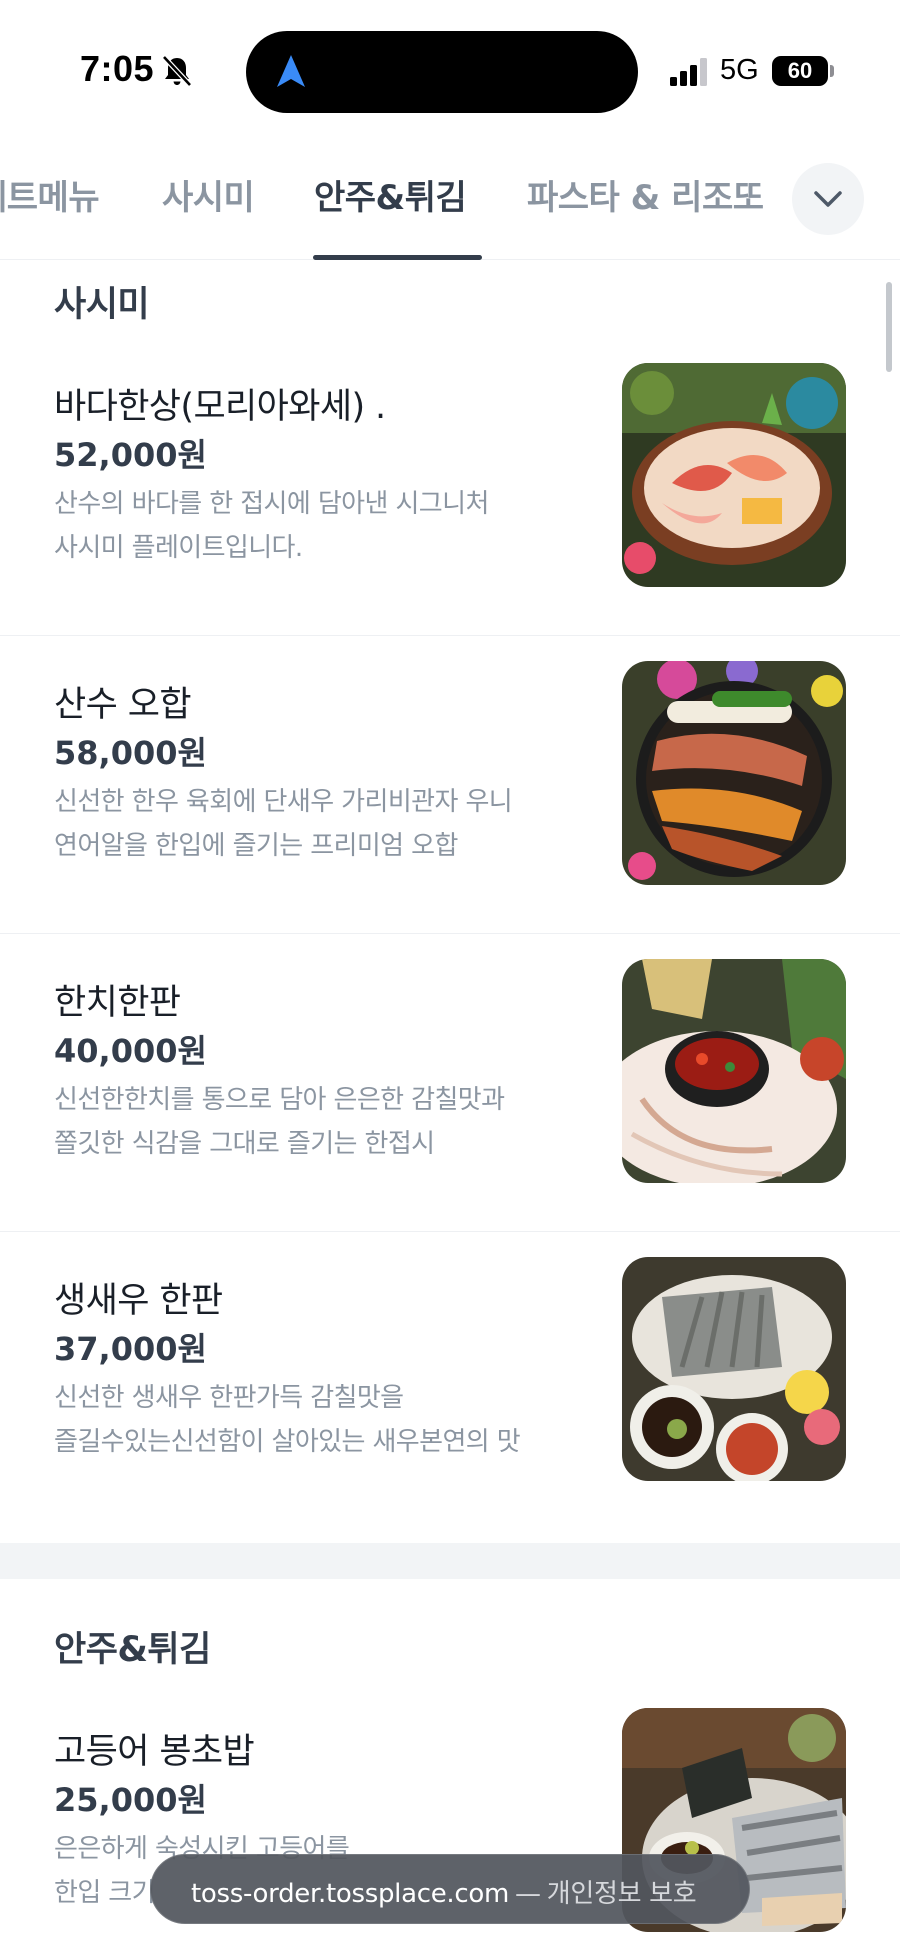  I want to click on item-description-line: 사시미 플레이트입니다., so click(178, 548).